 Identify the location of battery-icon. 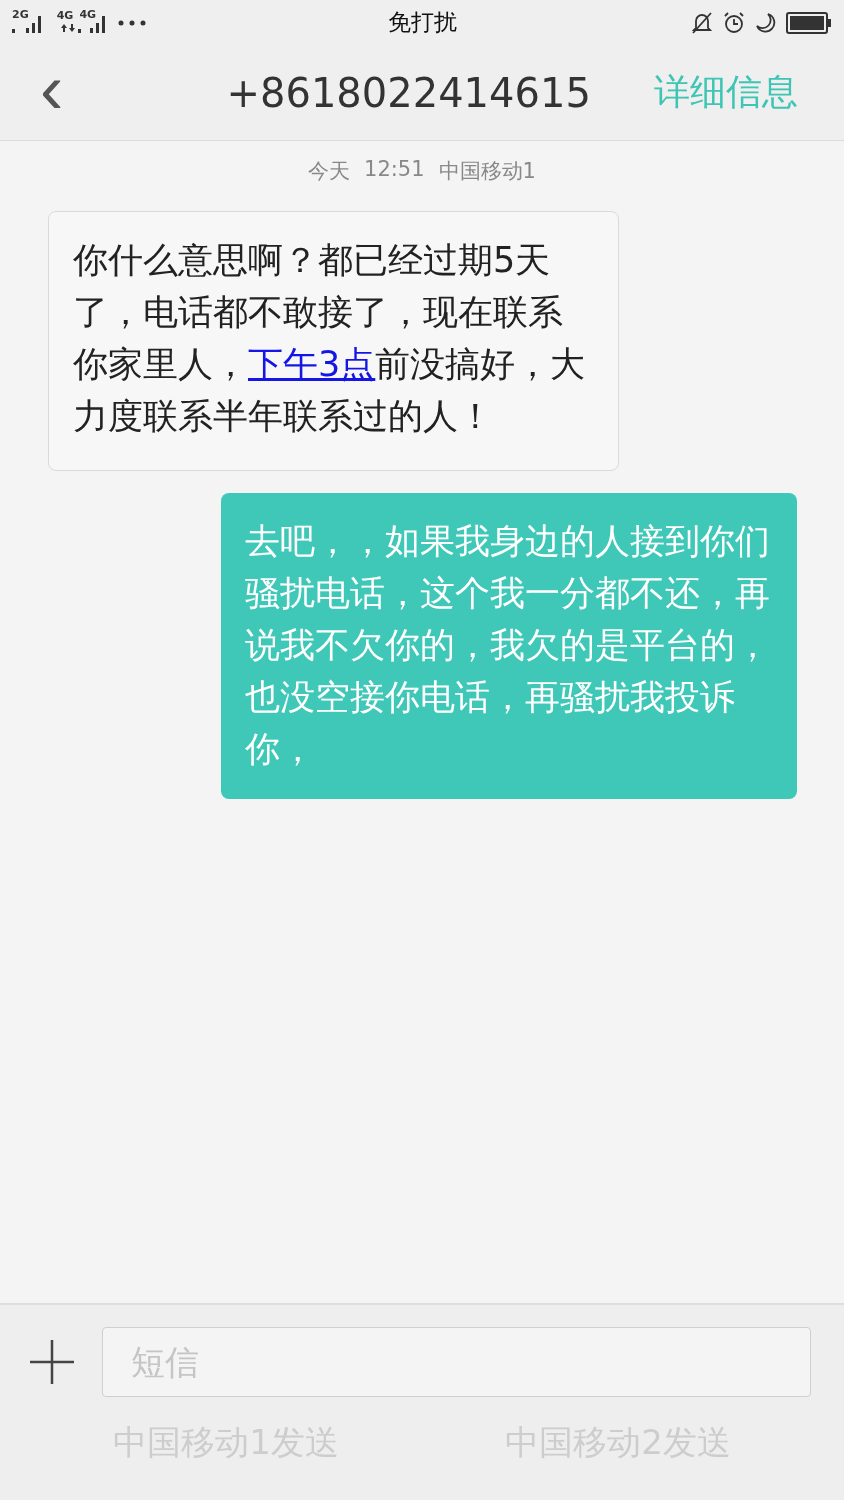
(809, 22).